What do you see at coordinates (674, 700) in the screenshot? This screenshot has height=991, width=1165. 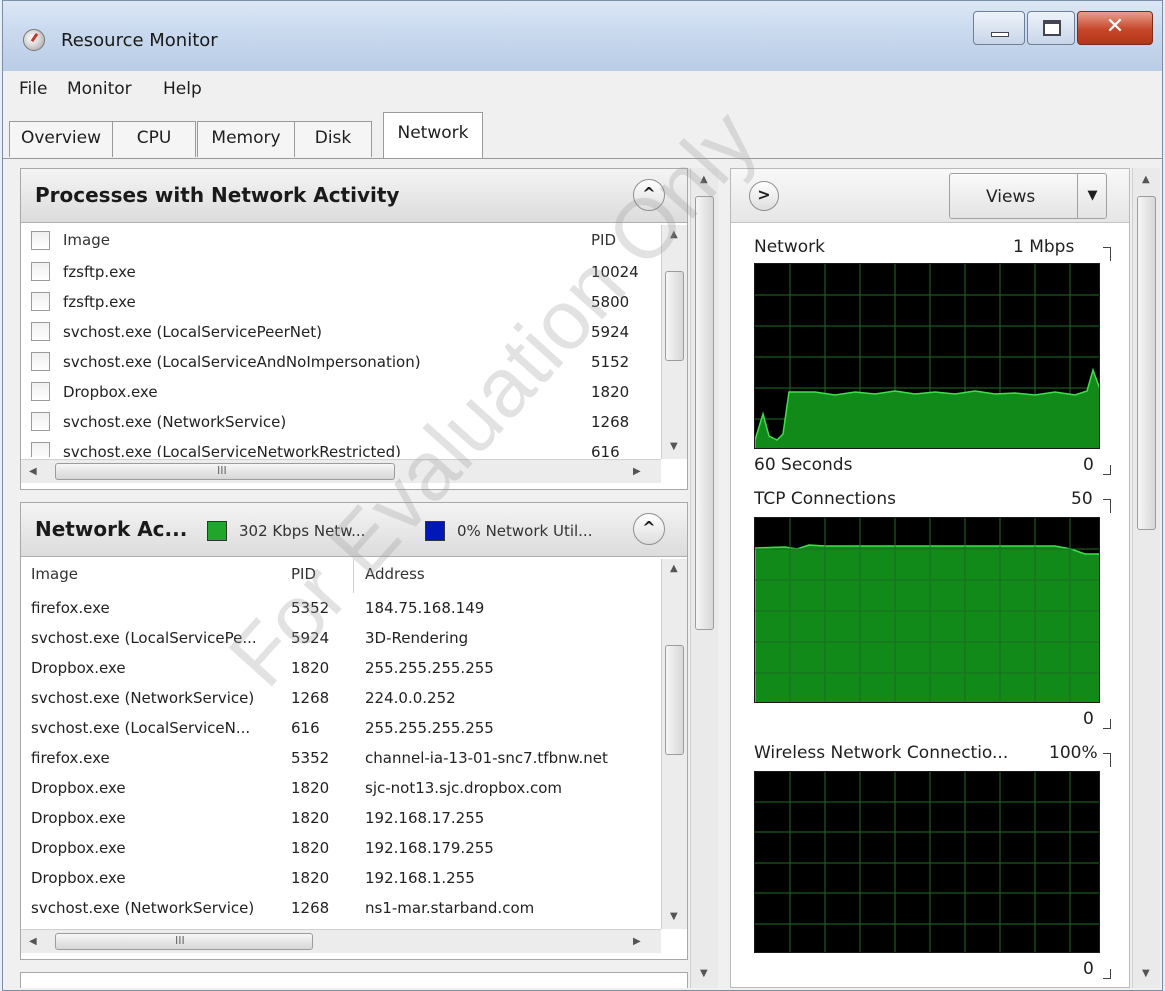 I see `network-activity-scroll-thumb` at bounding box center [674, 700].